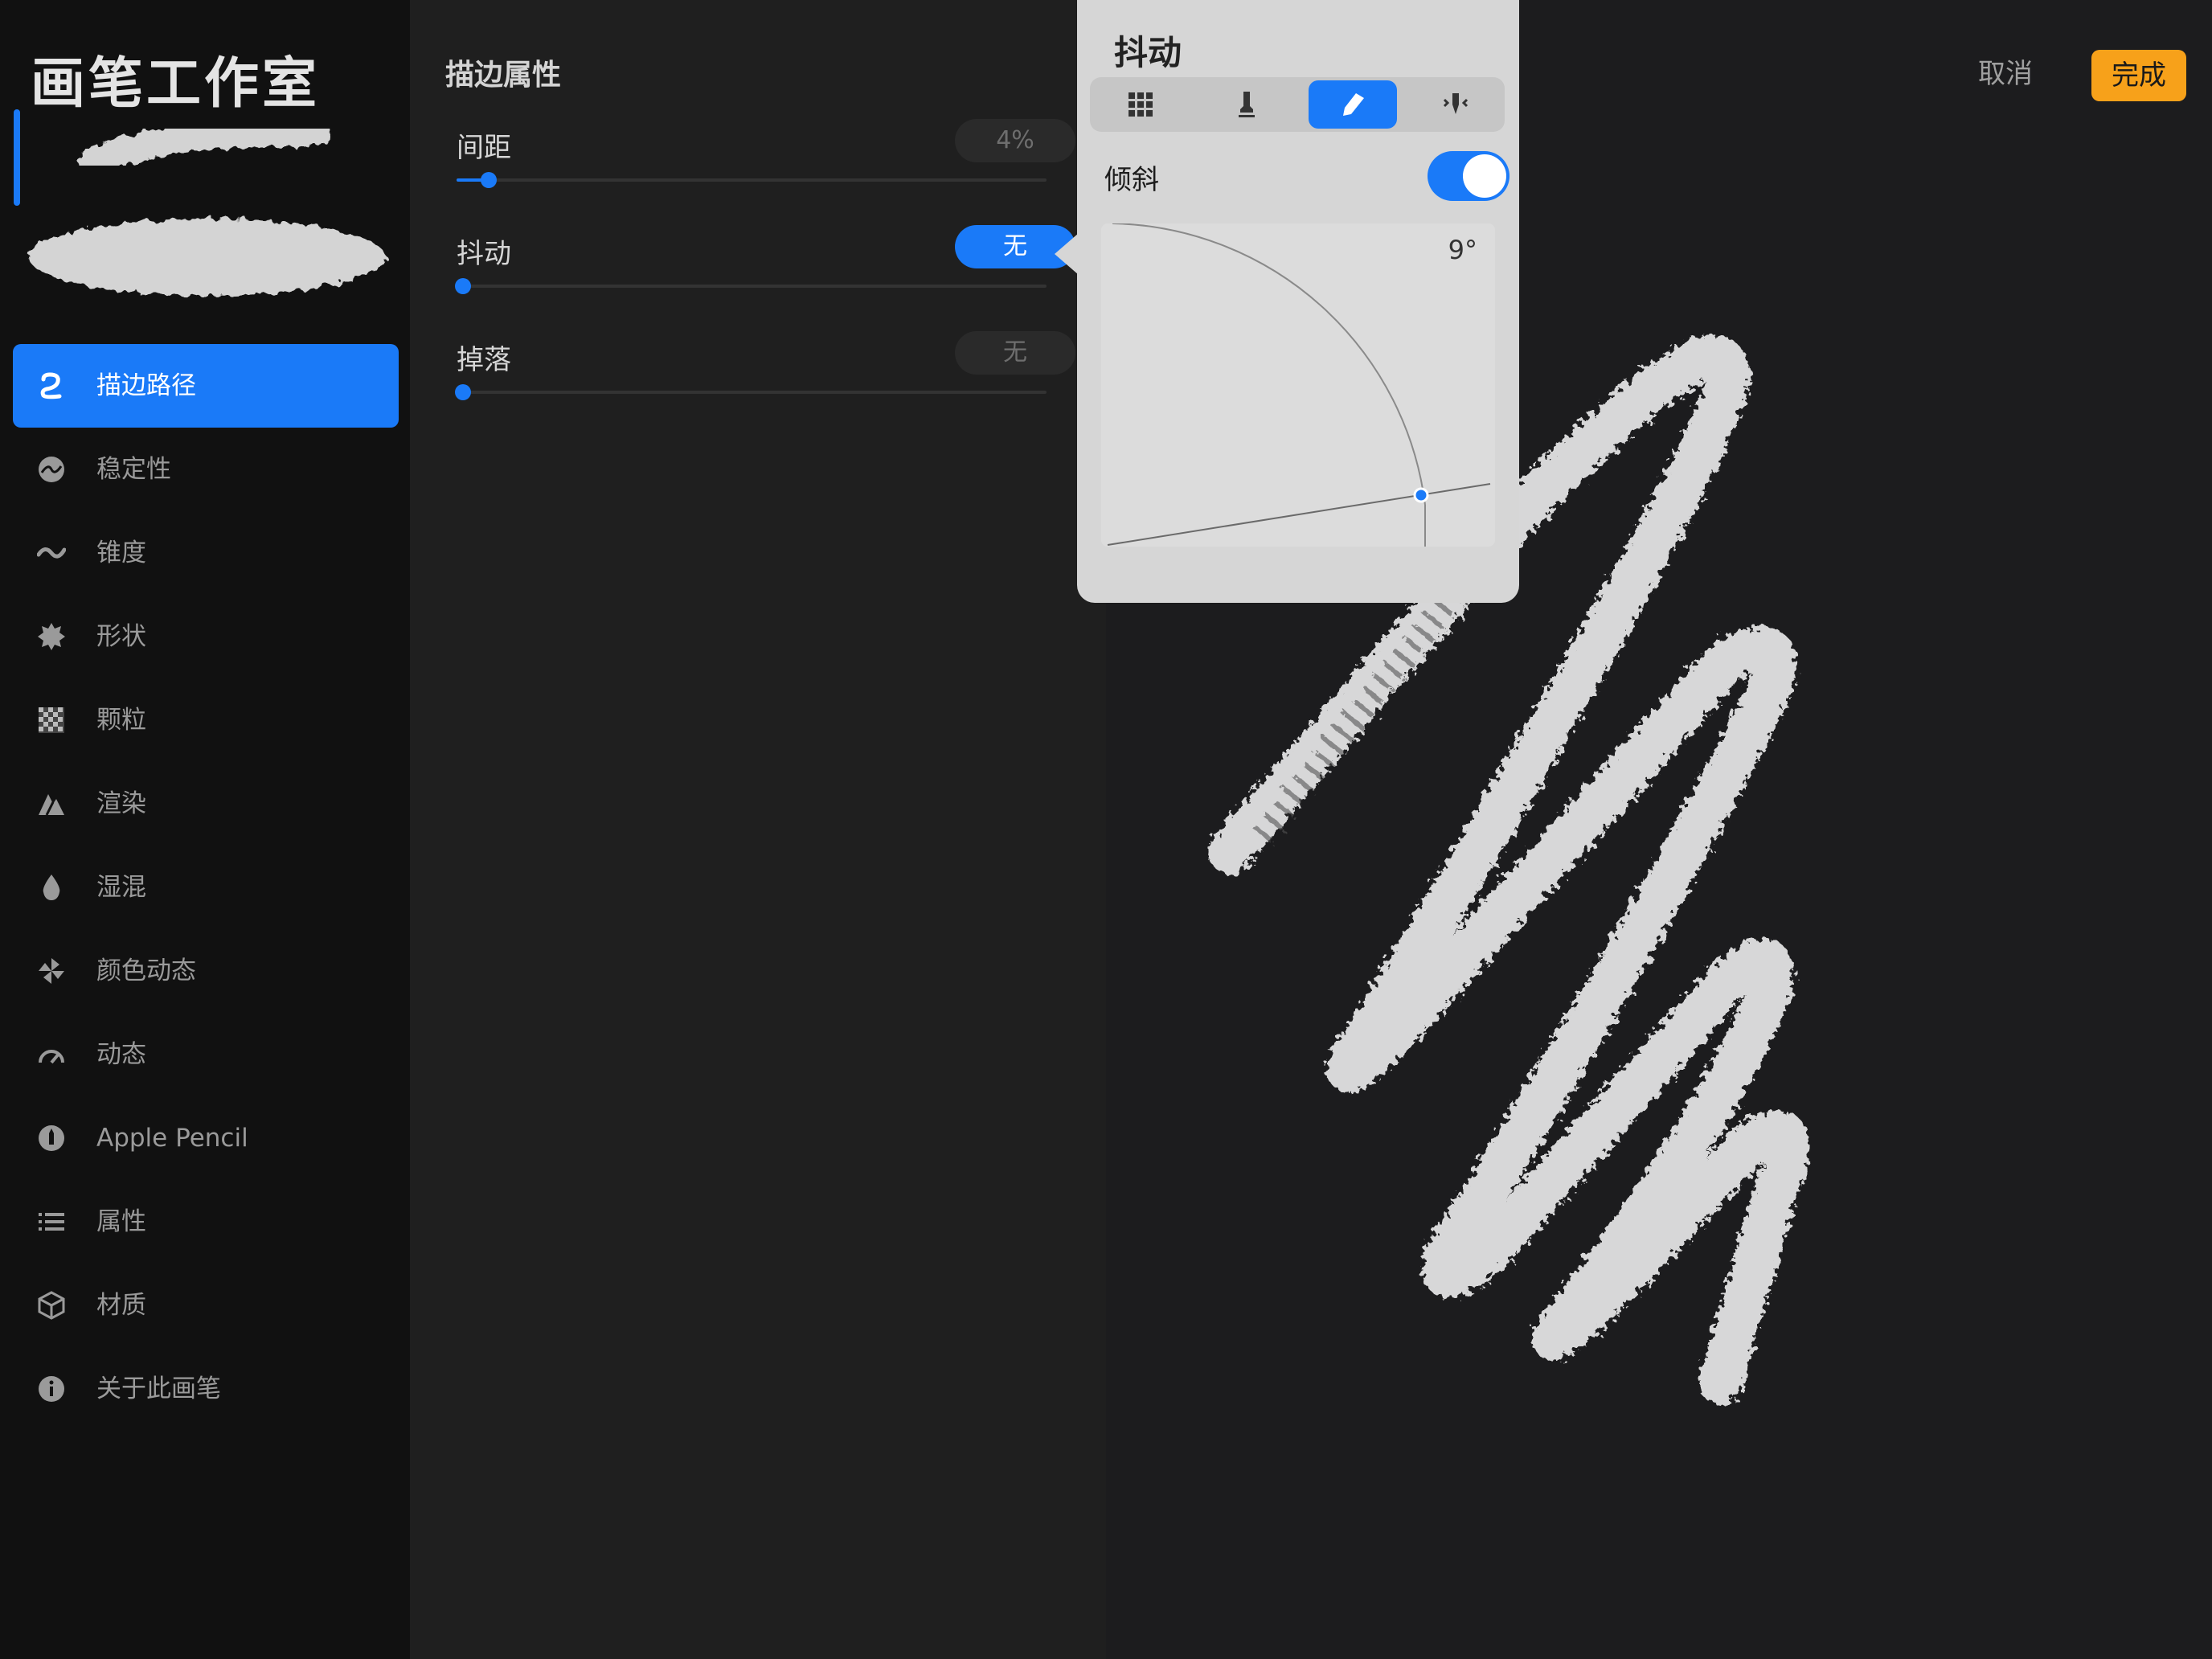  What do you see at coordinates (146, 971) in the screenshot?
I see `sidebar-item-label: 颜色动态` at bounding box center [146, 971].